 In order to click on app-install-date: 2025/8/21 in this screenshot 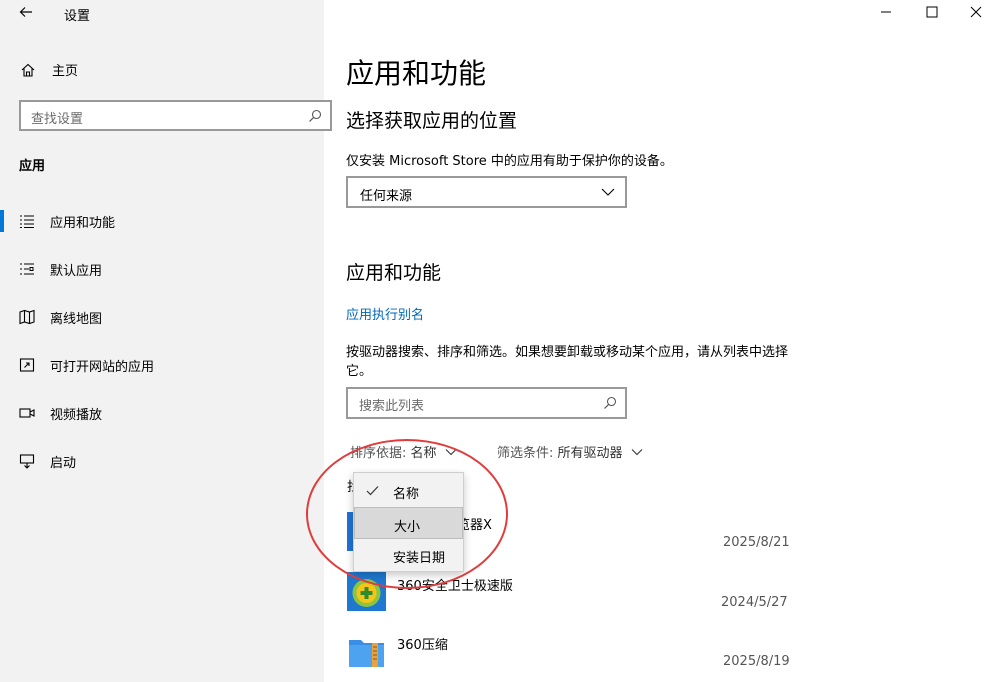, I will do `click(756, 542)`.